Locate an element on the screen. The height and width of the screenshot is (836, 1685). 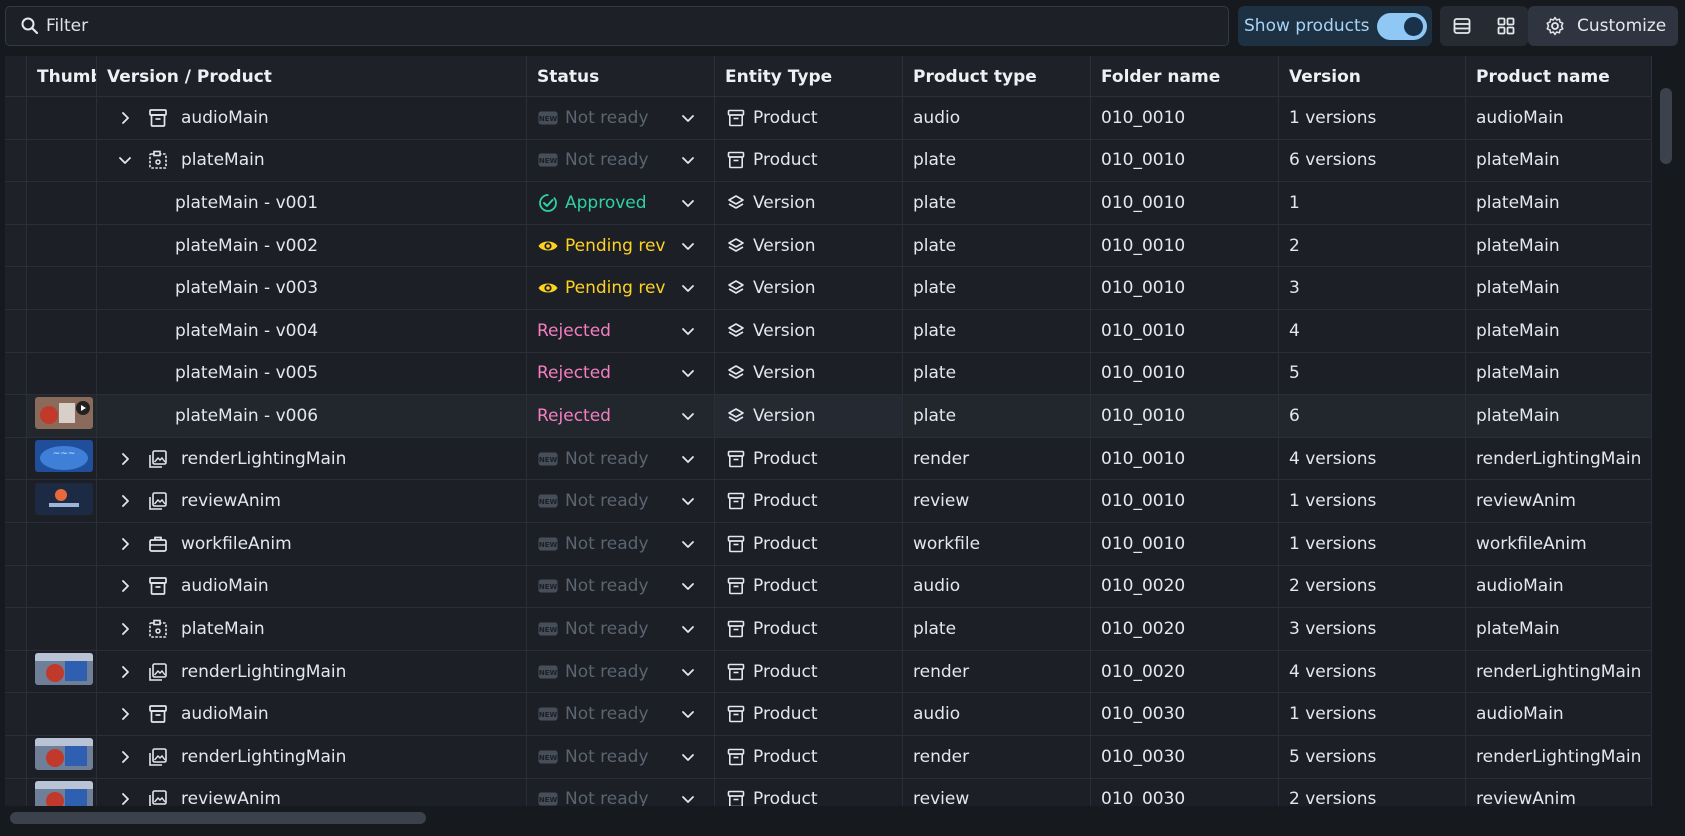
column-header-product-name: Product name is located at coordinates (1559, 76).